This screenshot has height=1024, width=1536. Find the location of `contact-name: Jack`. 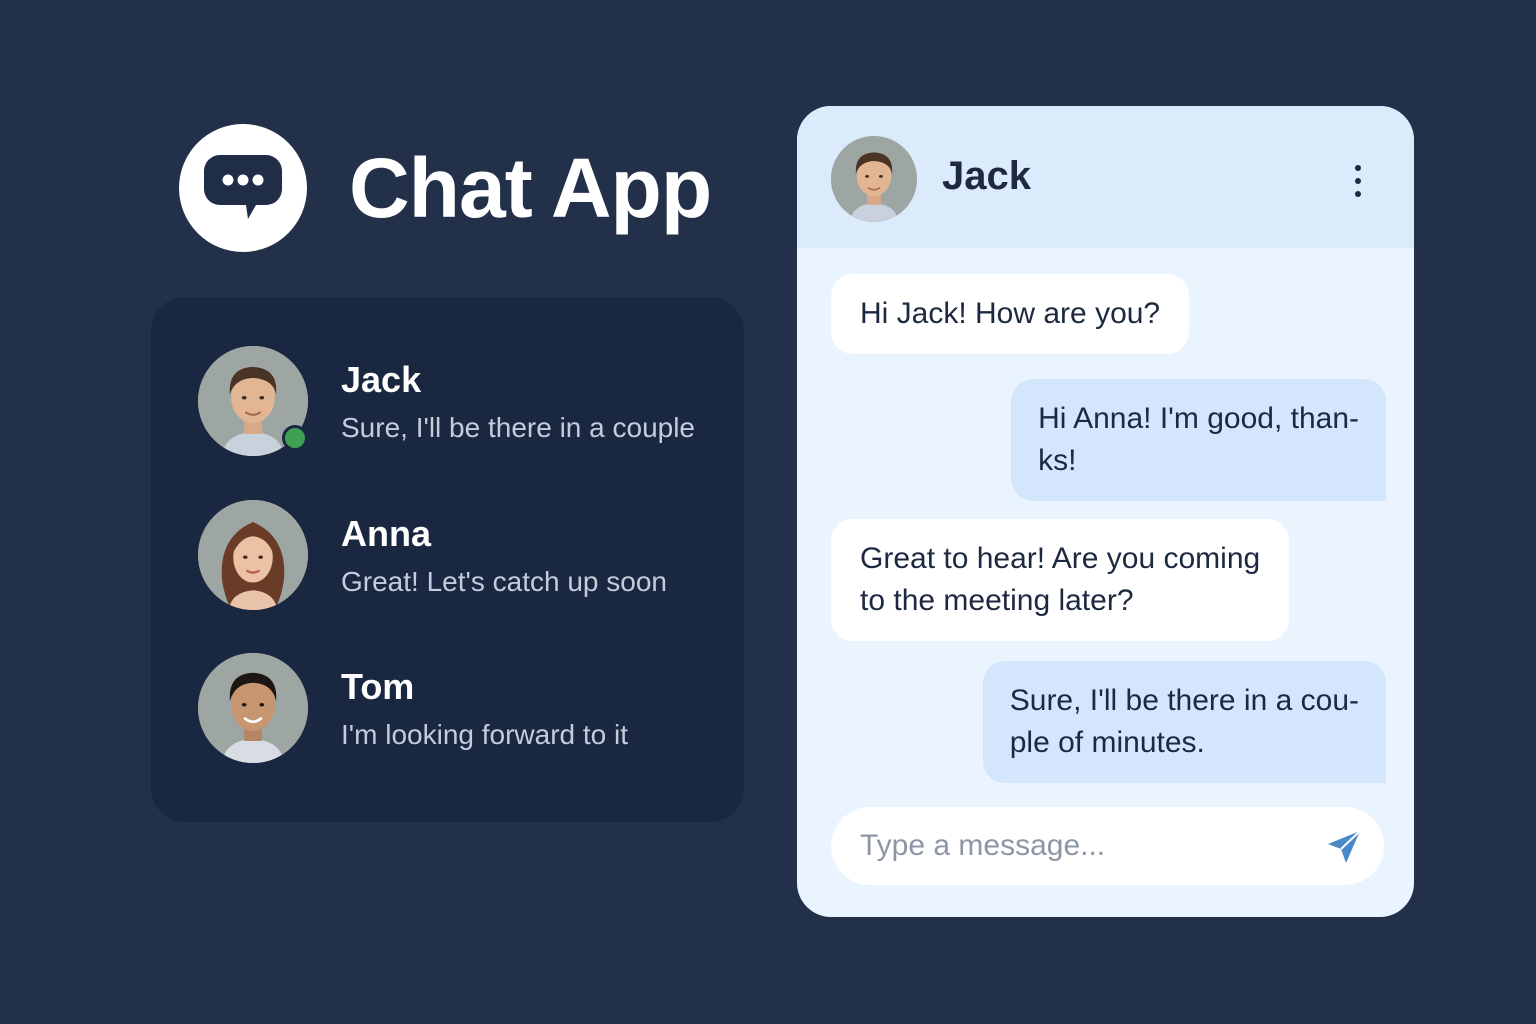

contact-name: Jack is located at coordinates (381, 379).